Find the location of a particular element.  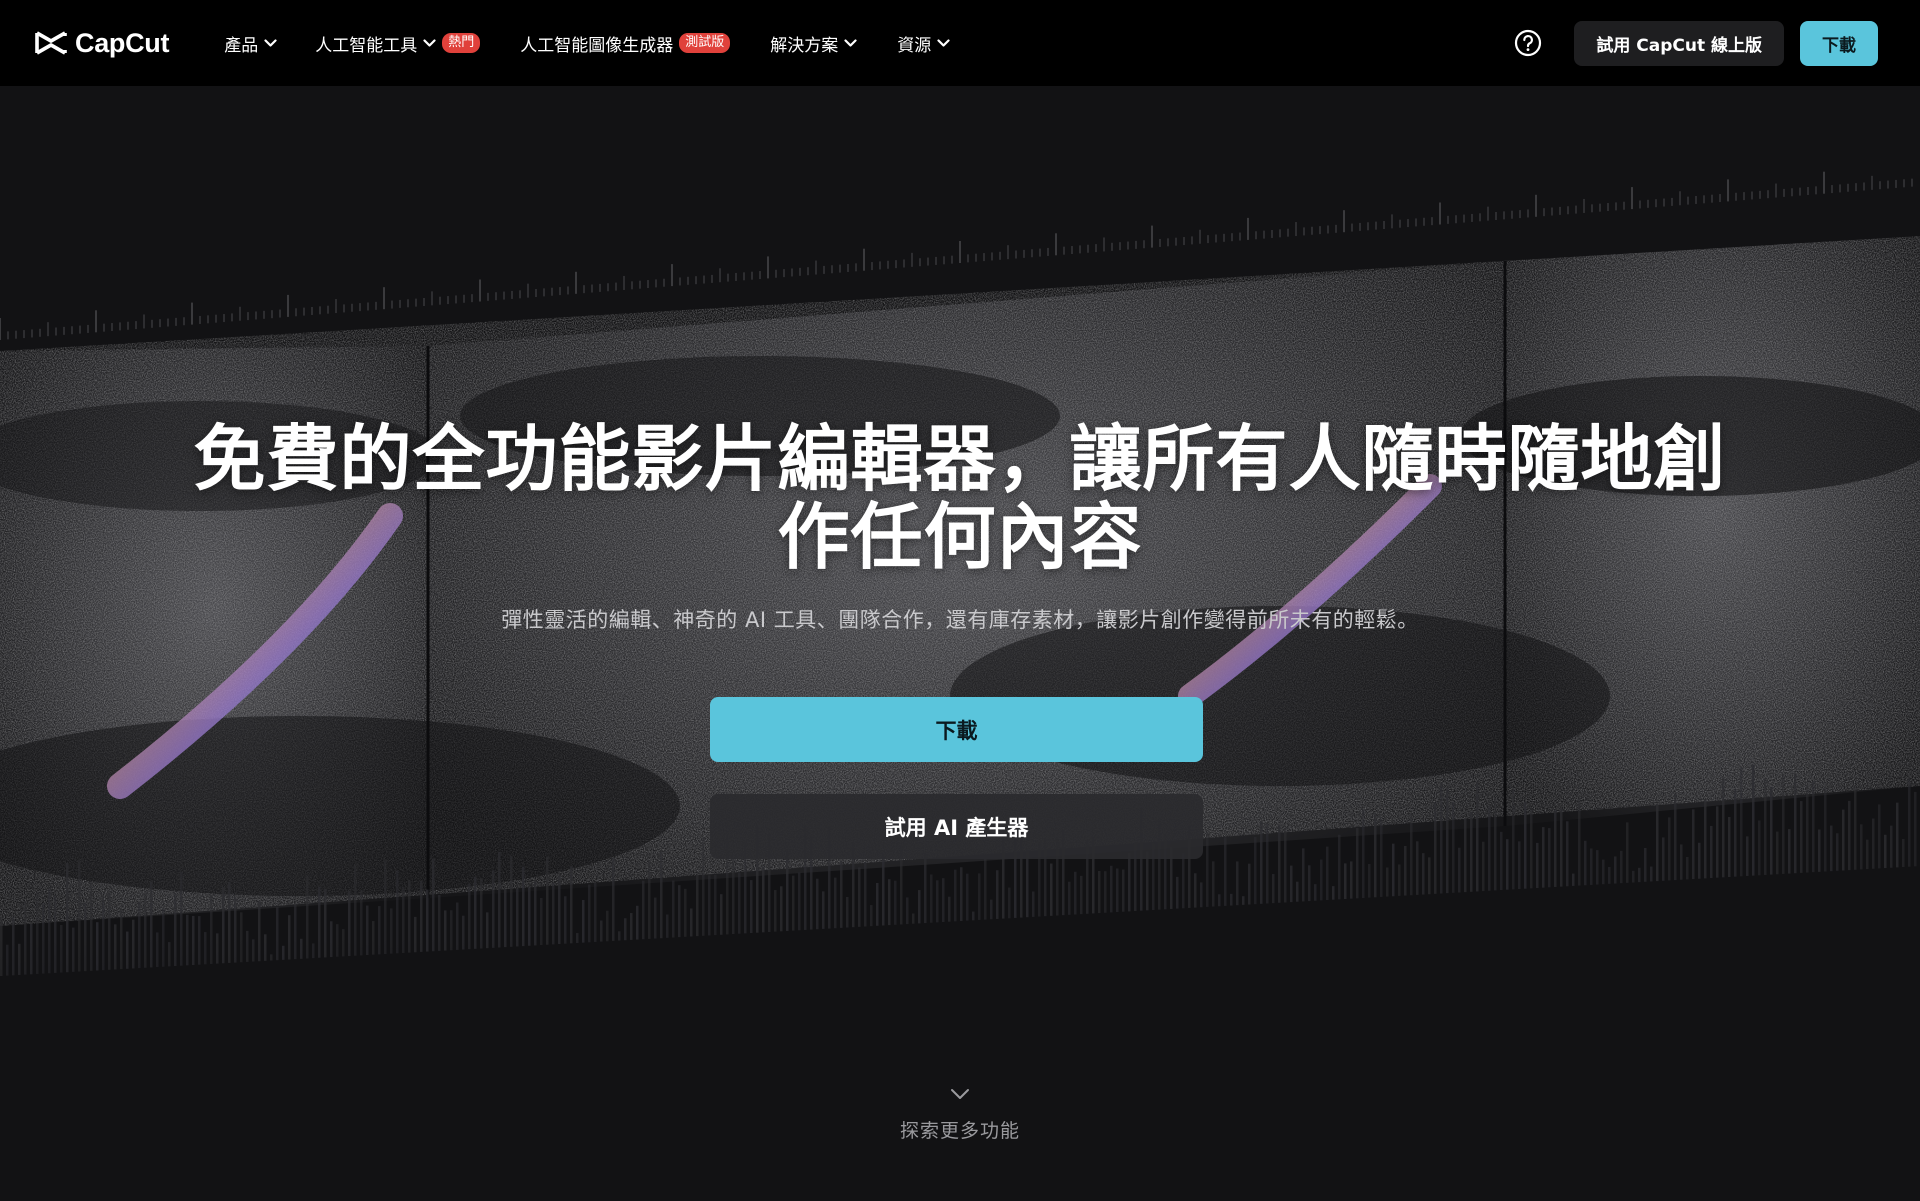

hot-badge: 熱門 is located at coordinates (461, 43).